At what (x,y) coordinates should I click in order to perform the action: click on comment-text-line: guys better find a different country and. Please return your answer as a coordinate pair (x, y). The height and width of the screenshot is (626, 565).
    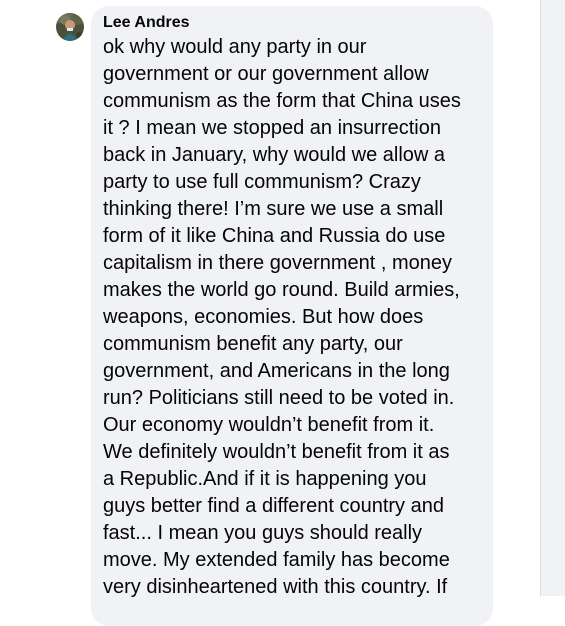
    Looking at the image, I should click on (273, 506).